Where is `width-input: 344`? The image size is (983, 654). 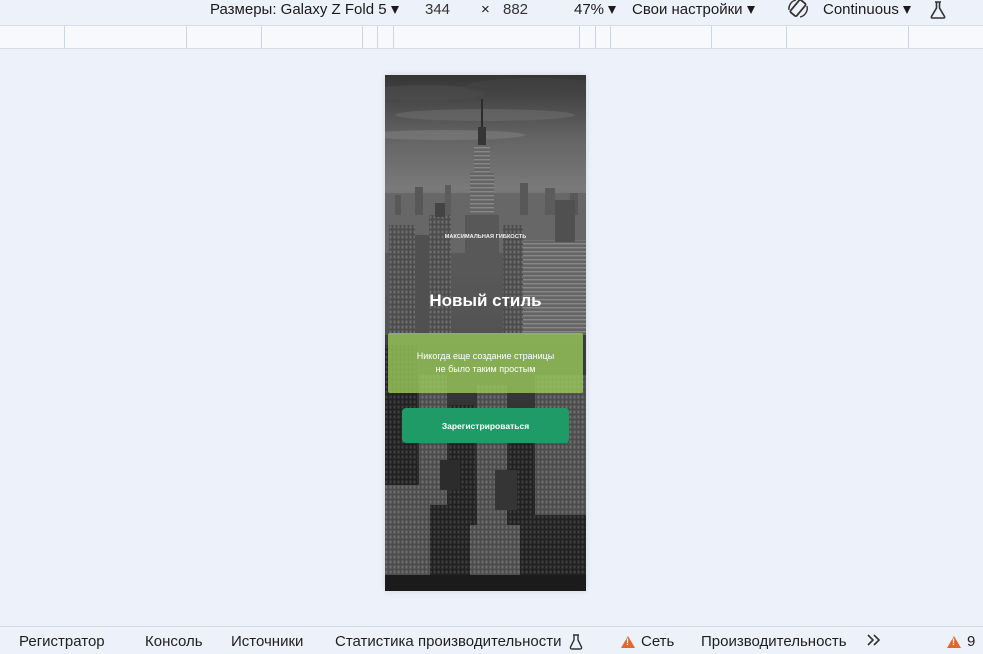 width-input: 344 is located at coordinates (437, 10).